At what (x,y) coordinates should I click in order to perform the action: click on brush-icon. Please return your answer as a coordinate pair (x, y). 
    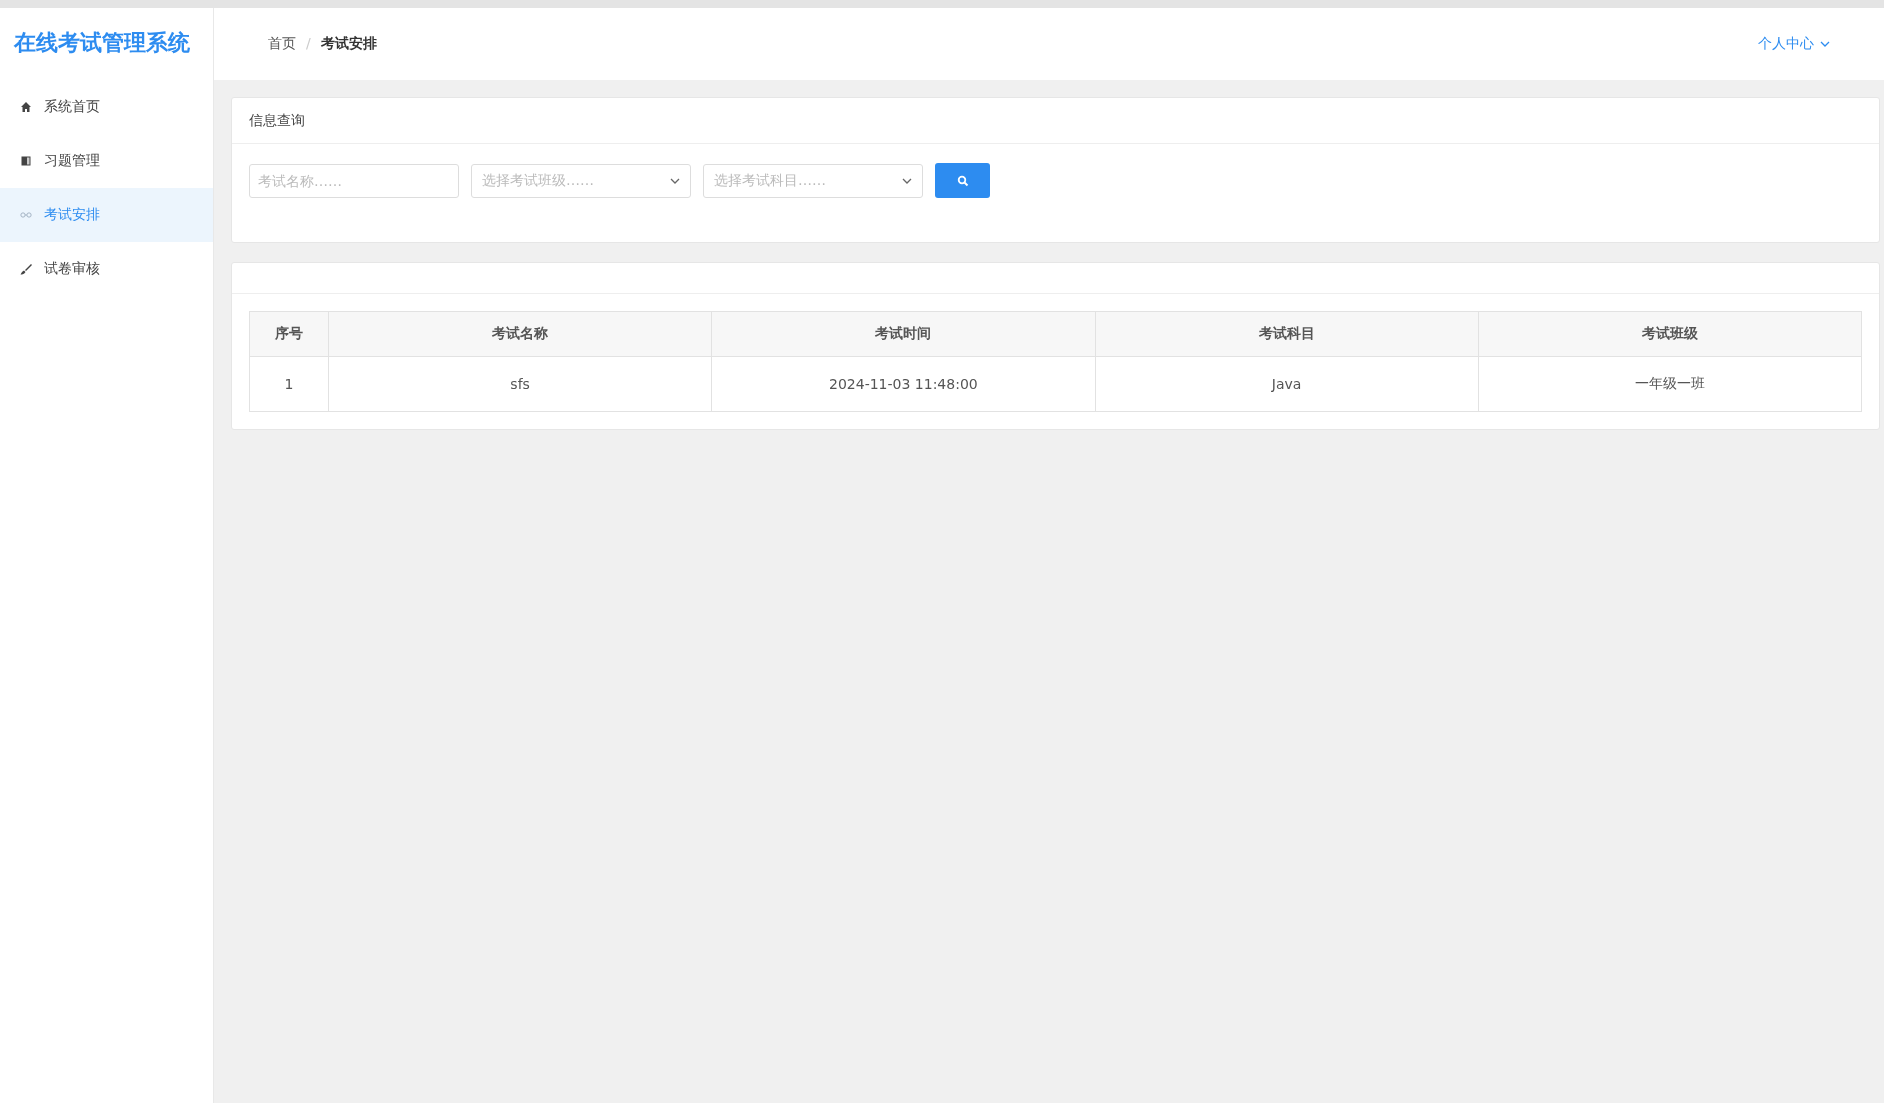
    Looking at the image, I should click on (26, 269).